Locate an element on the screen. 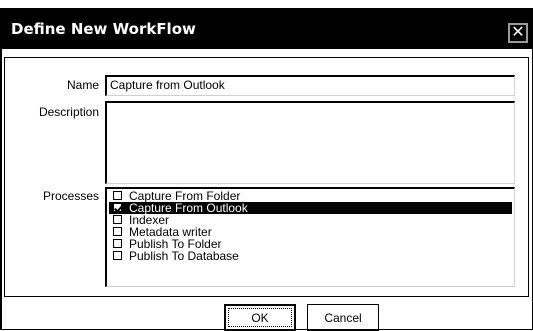  cancel-button: Cancel is located at coordinates (343, 317).